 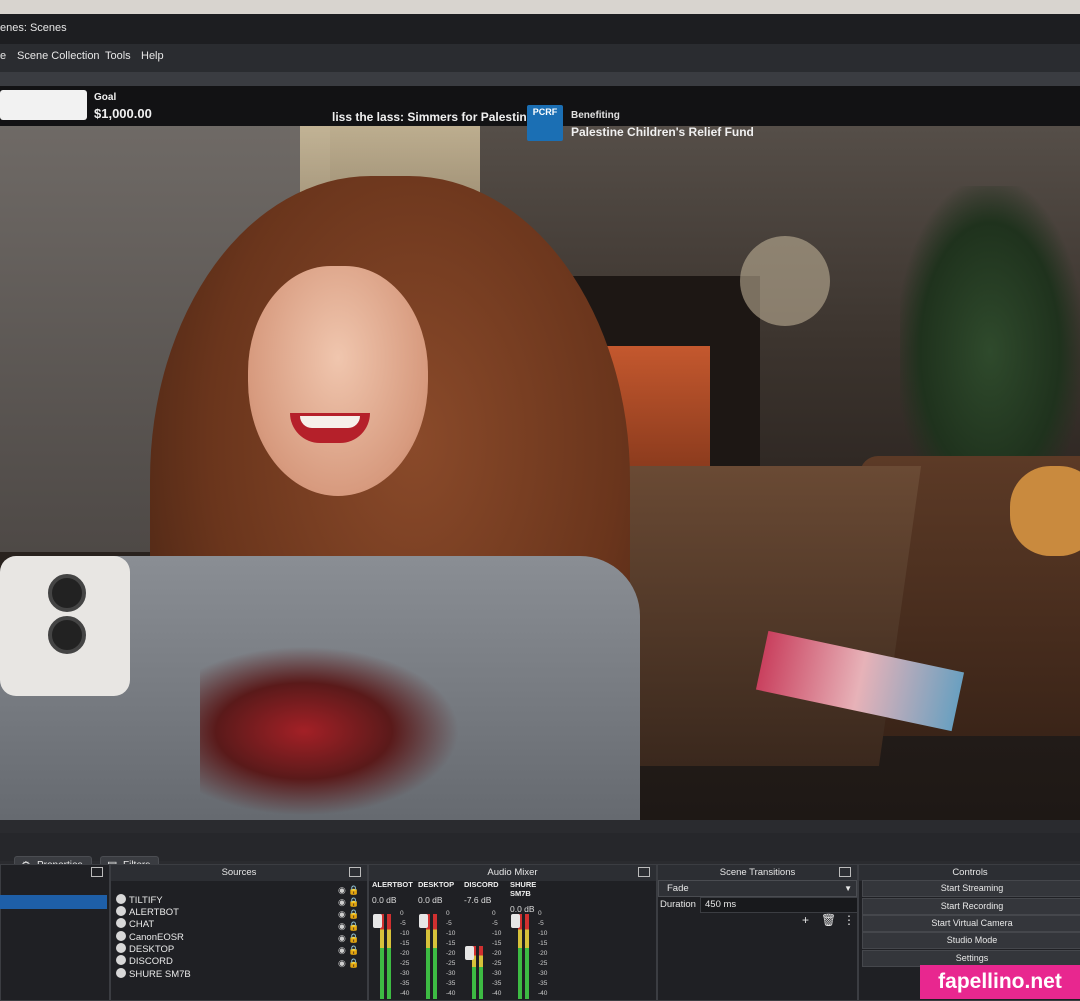 What do you see at coordinates (330, 731) in the screenshot?
I see `shirt-print` at bounding box center [330, 731].